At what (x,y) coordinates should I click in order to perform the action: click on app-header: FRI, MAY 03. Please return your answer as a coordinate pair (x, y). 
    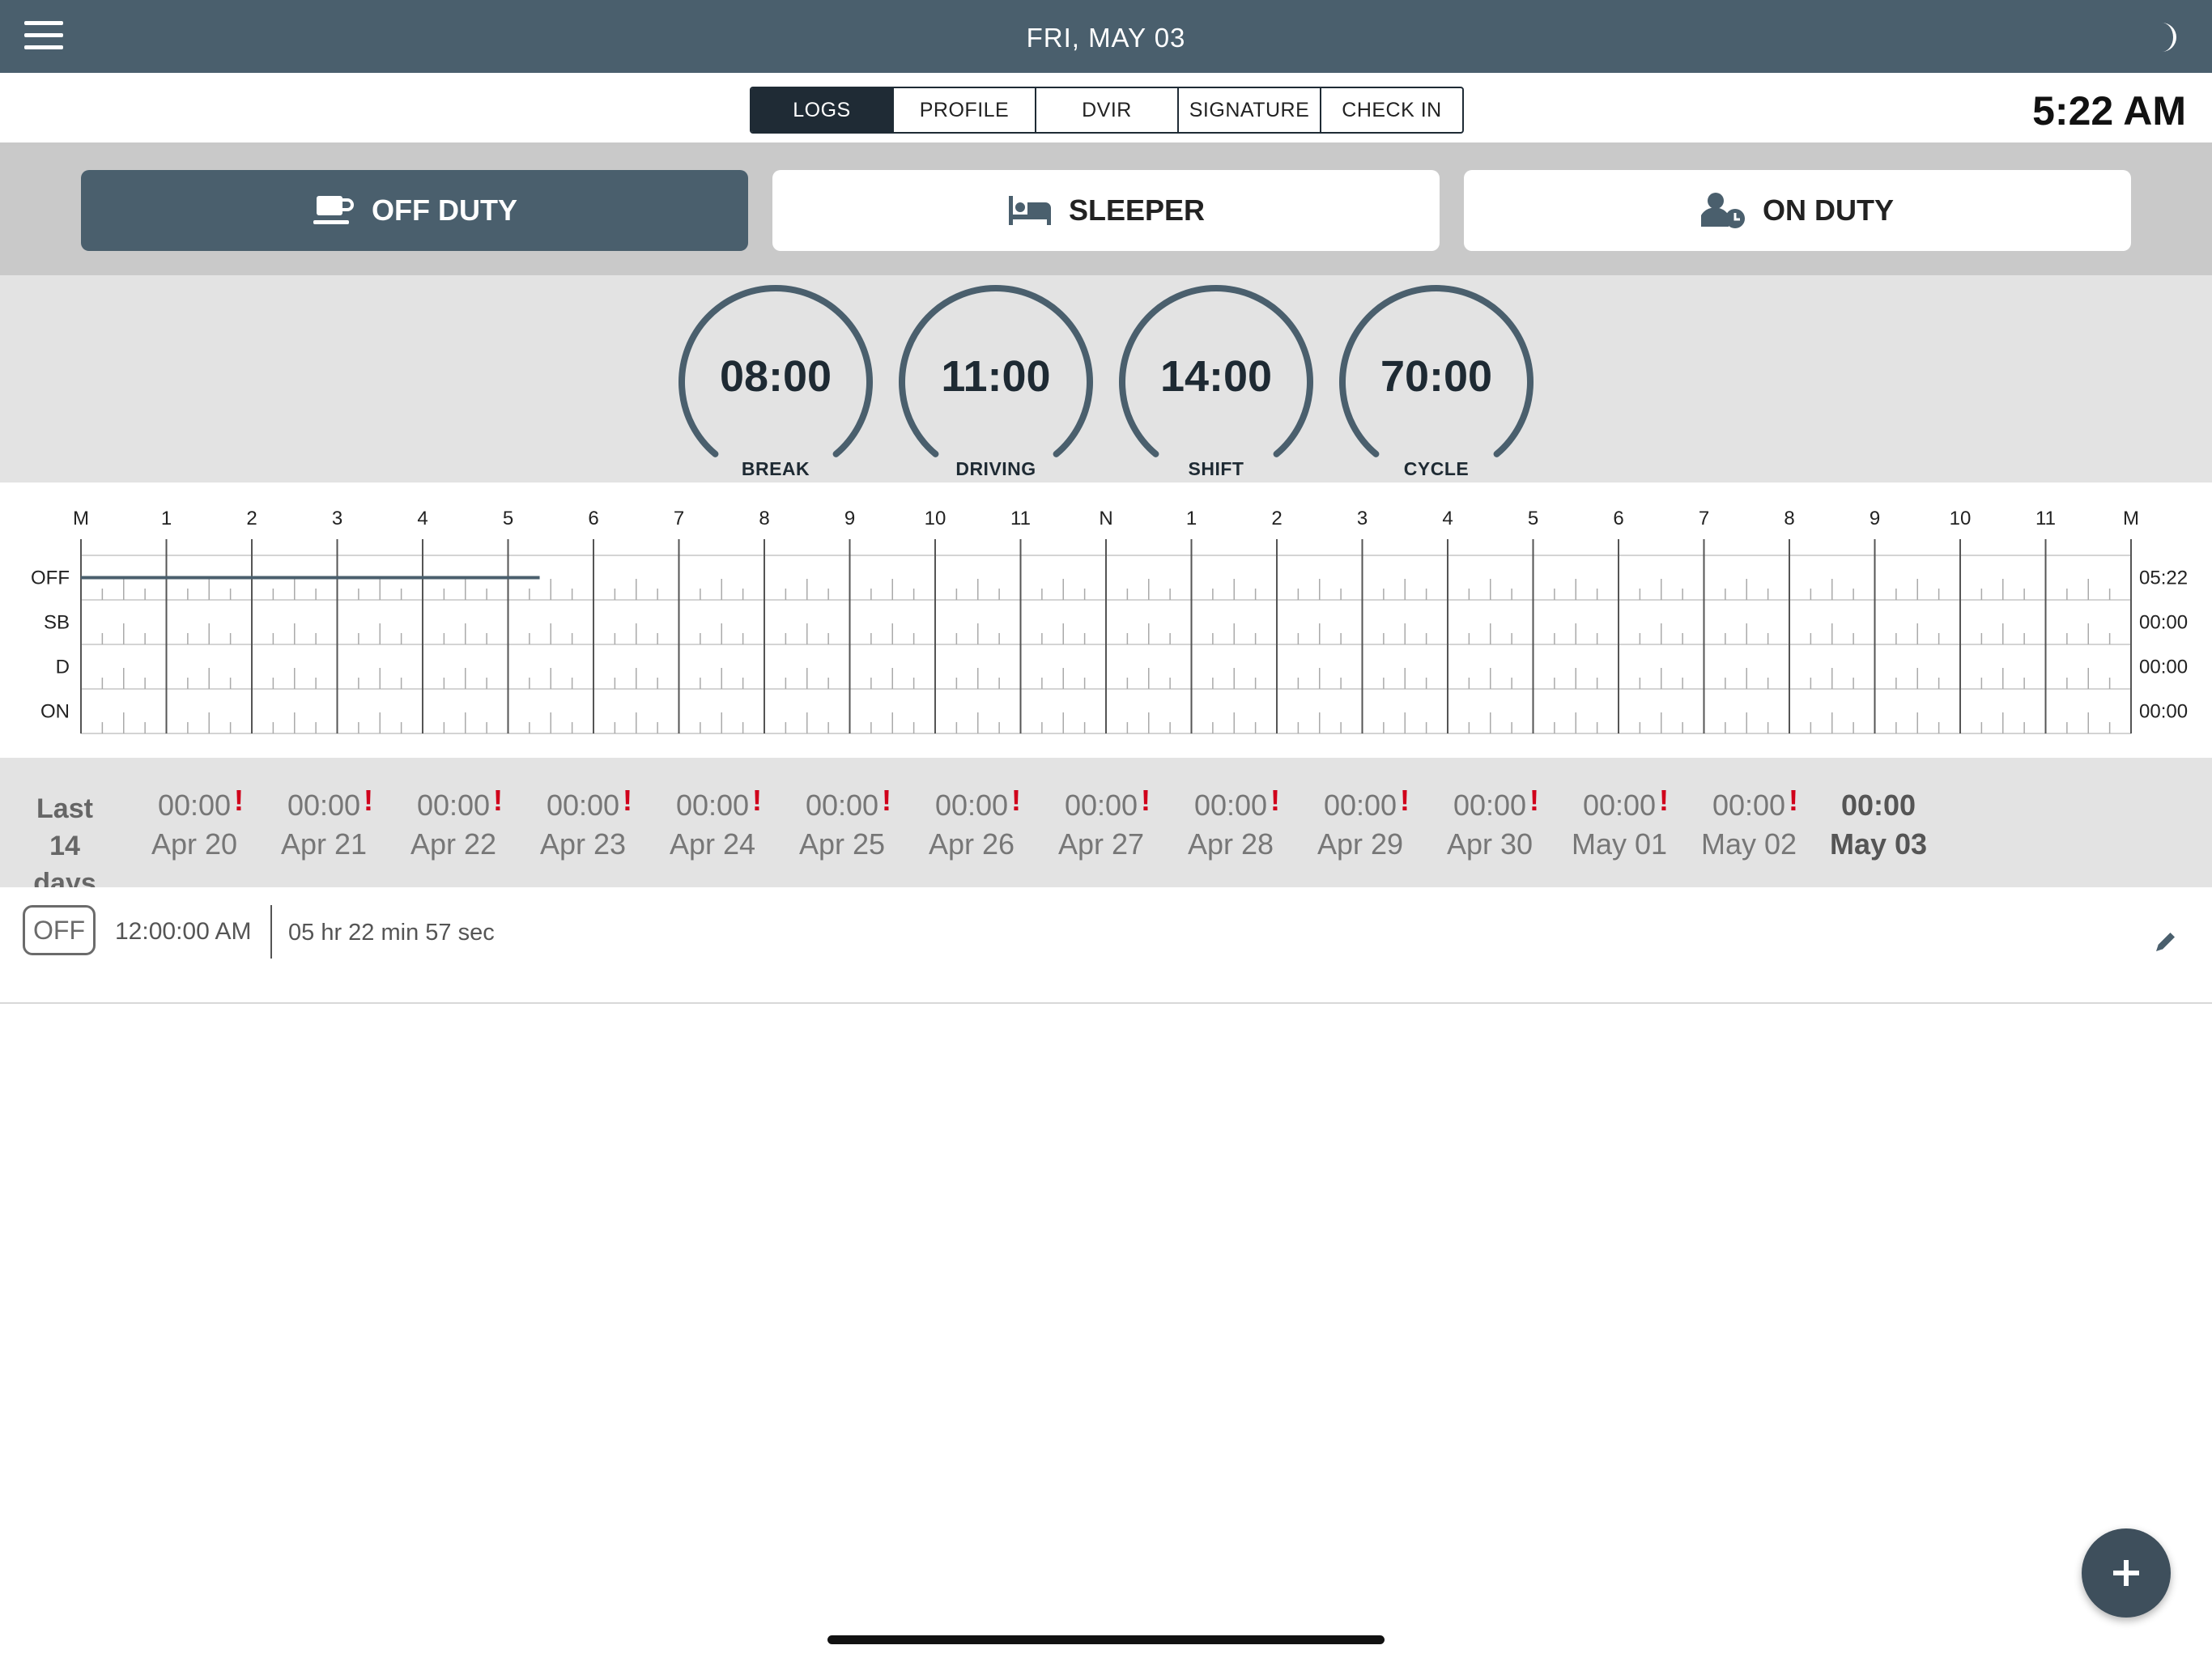
    Looking at the image, I should click on (1106, 36).